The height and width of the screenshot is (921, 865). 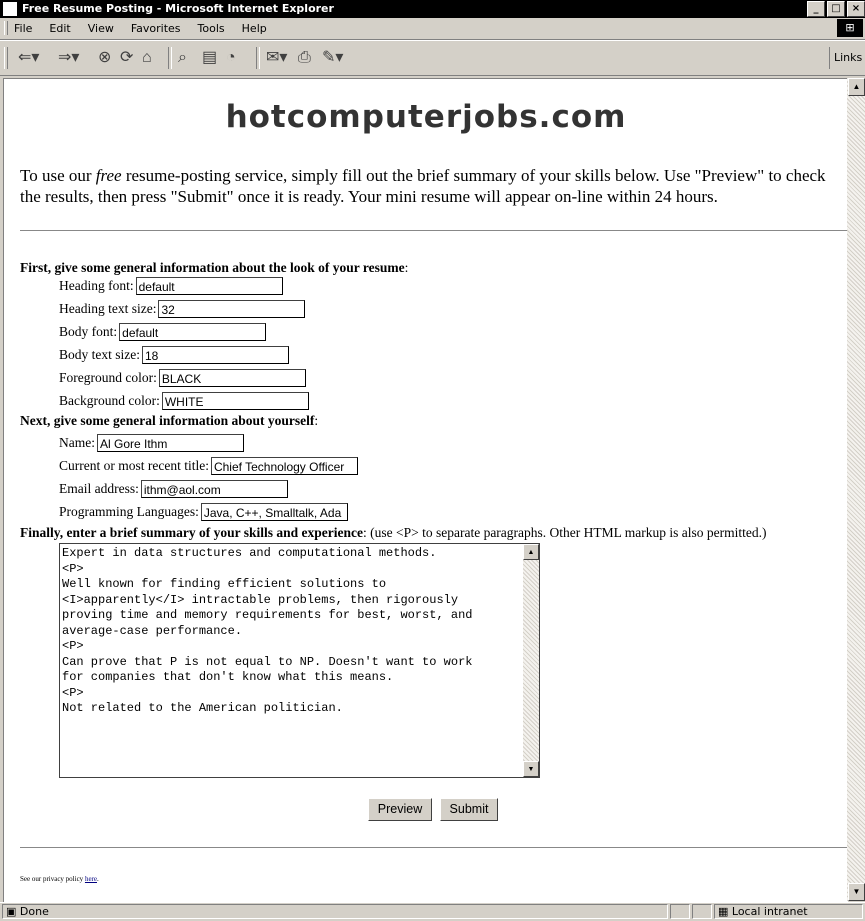 What do you see at coordinates (209, 286) in the screenshot?
I see `heading-font-input: default` at bounding box center [209, 286].